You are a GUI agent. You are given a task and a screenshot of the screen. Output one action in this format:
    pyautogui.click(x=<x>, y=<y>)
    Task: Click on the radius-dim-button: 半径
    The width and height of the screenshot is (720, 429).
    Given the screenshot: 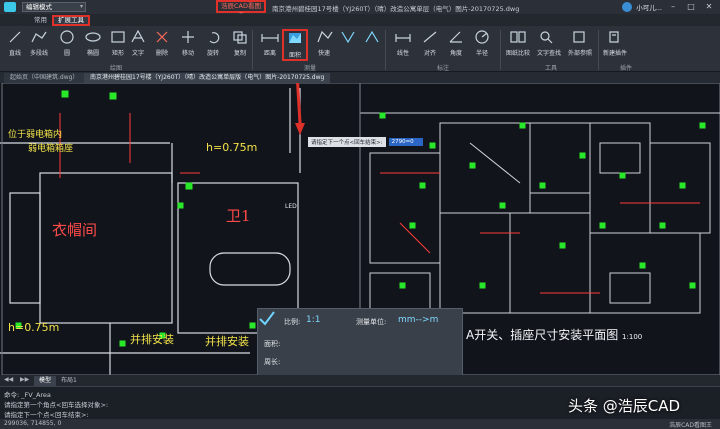 What is the action you would take?
    pyautogui.click(x=482, y=45)
    